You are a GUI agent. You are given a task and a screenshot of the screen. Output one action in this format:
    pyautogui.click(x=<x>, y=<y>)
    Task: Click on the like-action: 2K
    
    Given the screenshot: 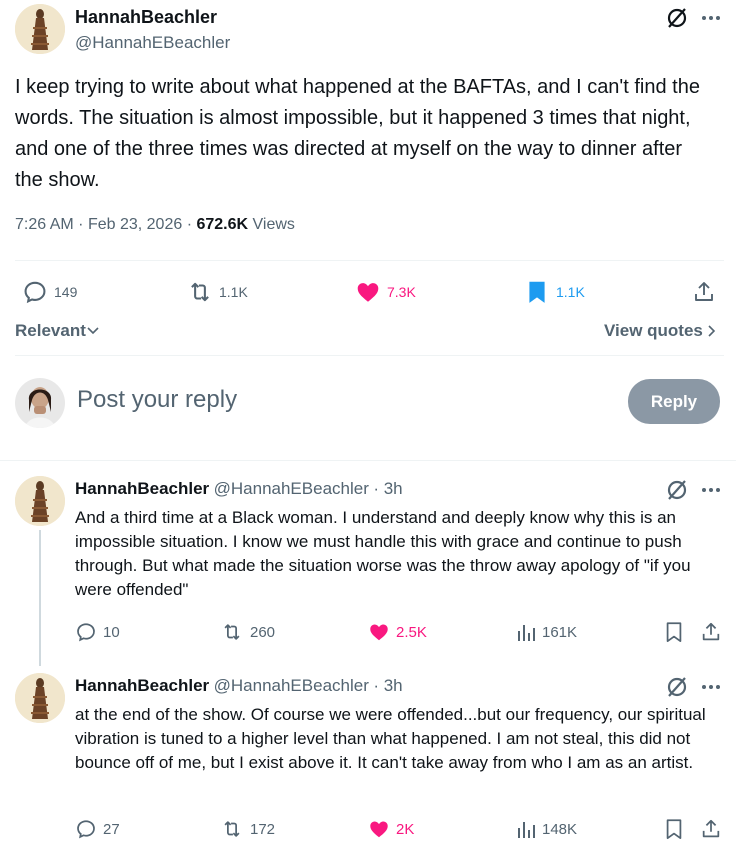 What is the action you would take?
    pyautogui.click(x=391, y=829)
    